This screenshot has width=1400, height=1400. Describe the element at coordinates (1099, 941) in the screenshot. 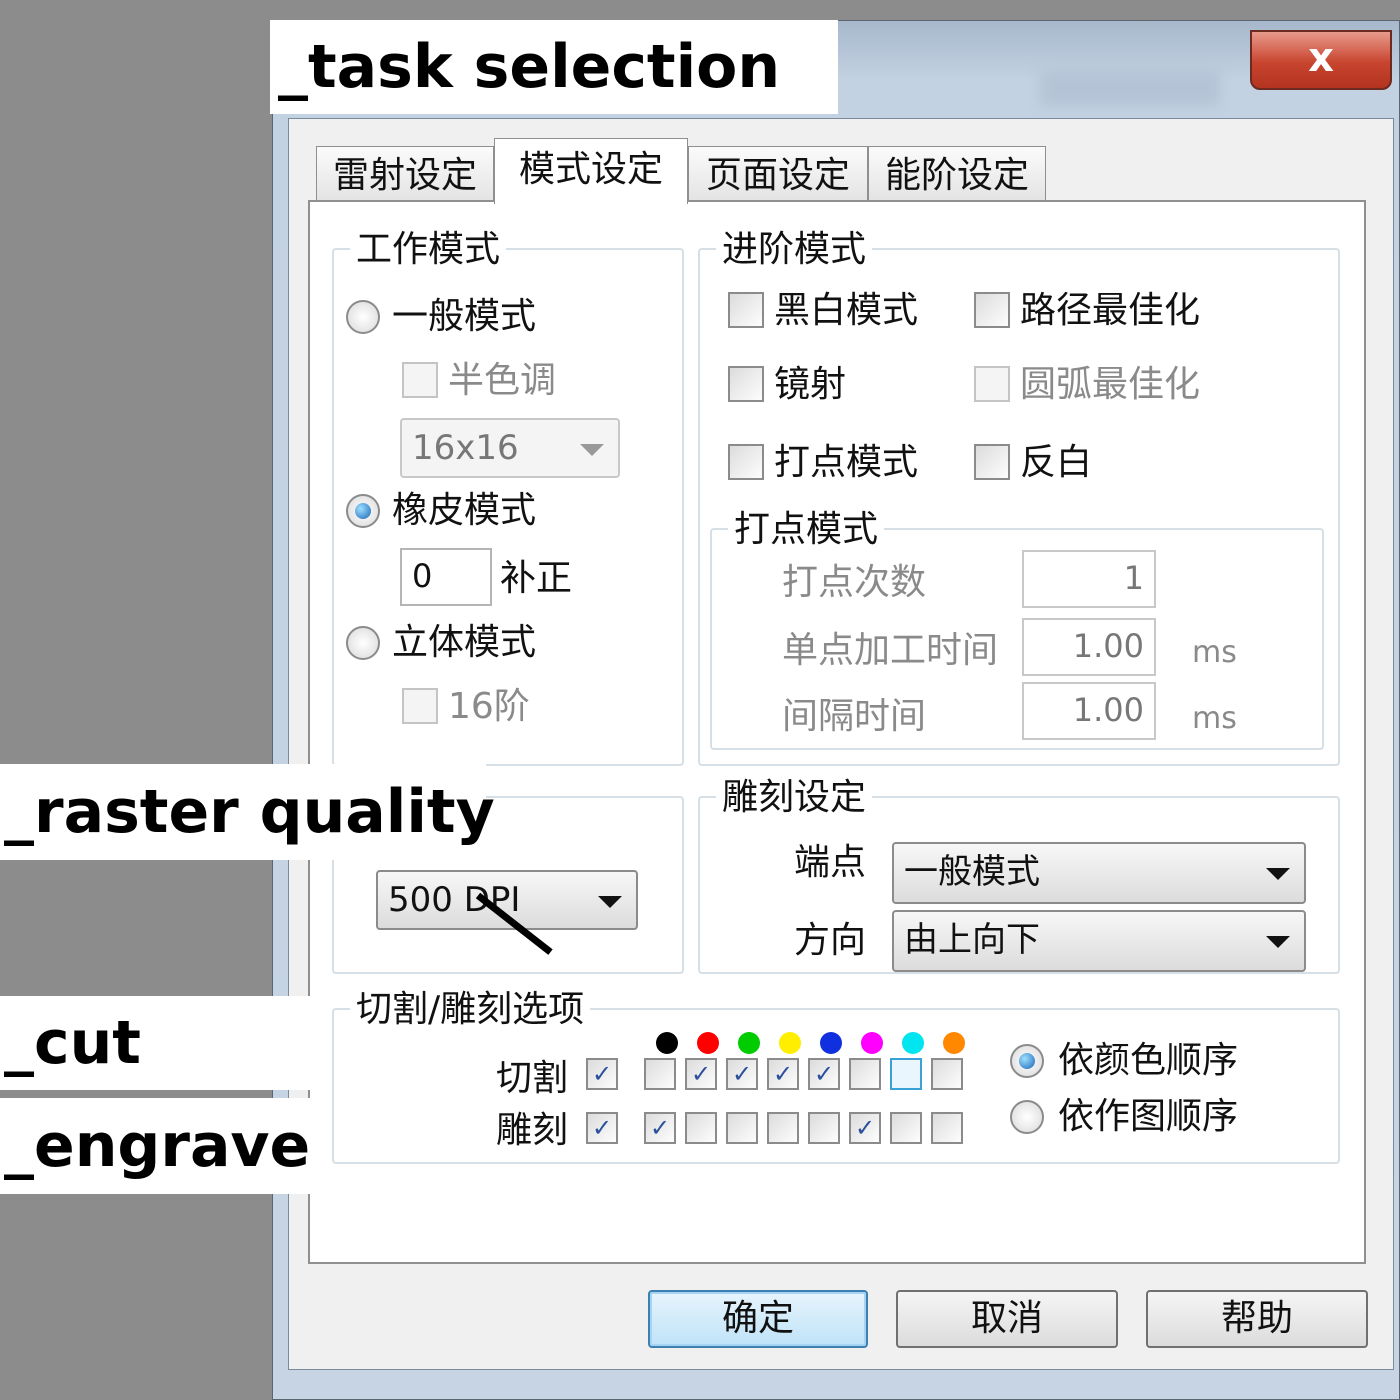

I see `direction-select: 由上向下` at that location.